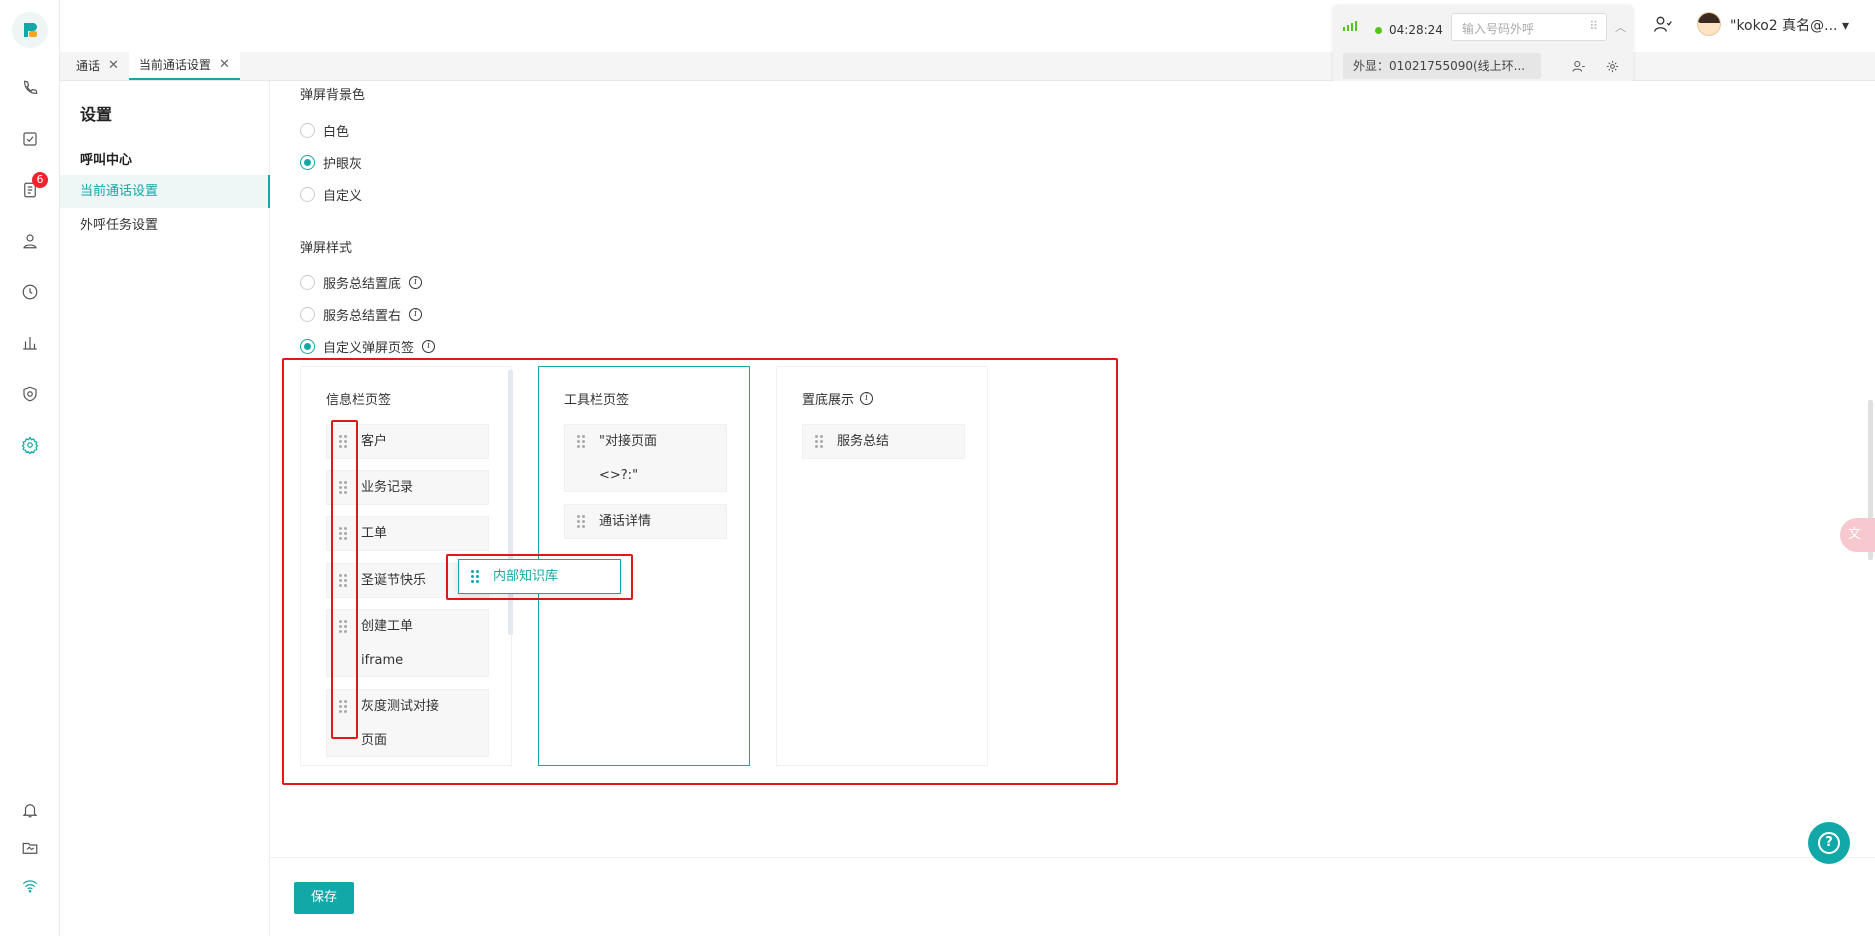 The image size is (1875, 936). Describe the element at coordinates (174, 65) in the screenshot. I see `tab-label: 当前通话设置` at that location.